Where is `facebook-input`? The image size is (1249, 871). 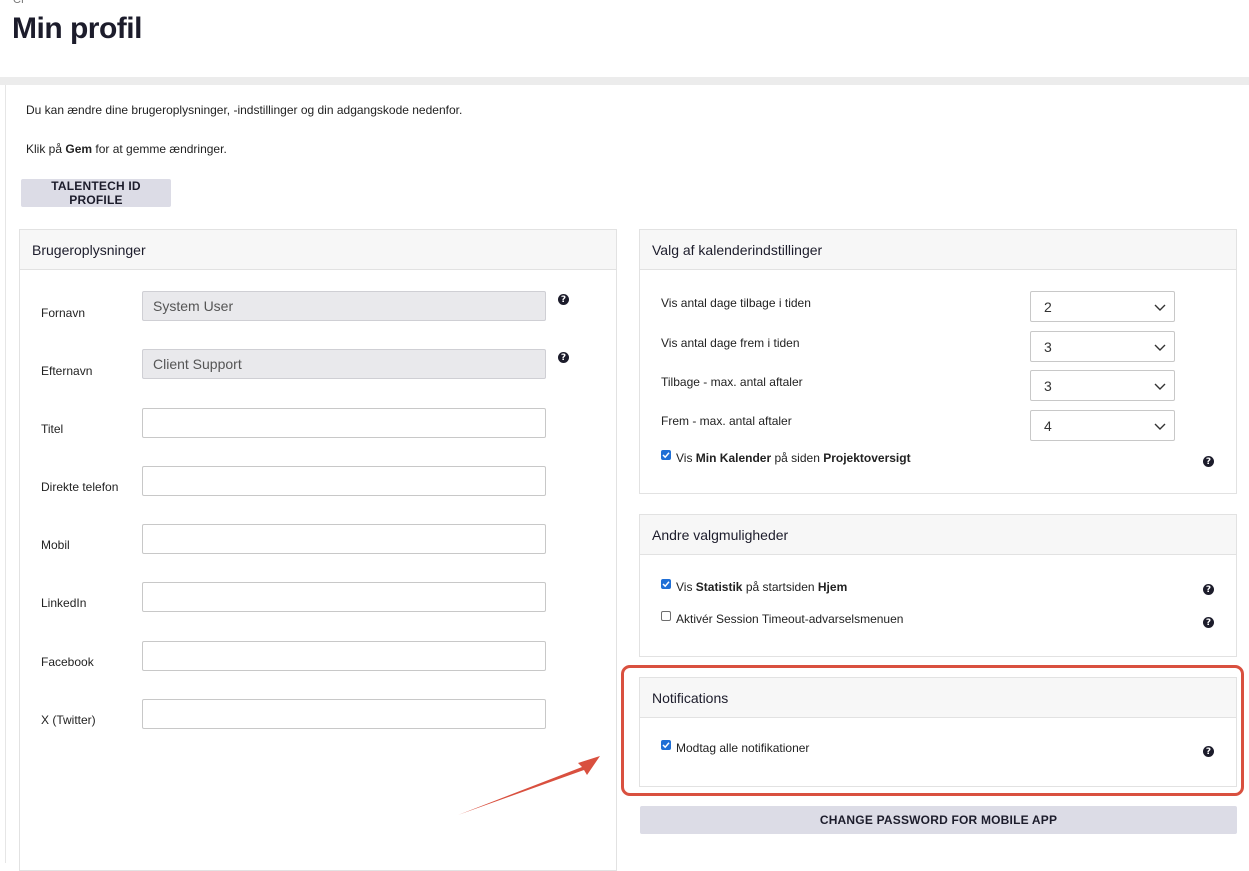 facebook-input is located at coordinates (344, 656).